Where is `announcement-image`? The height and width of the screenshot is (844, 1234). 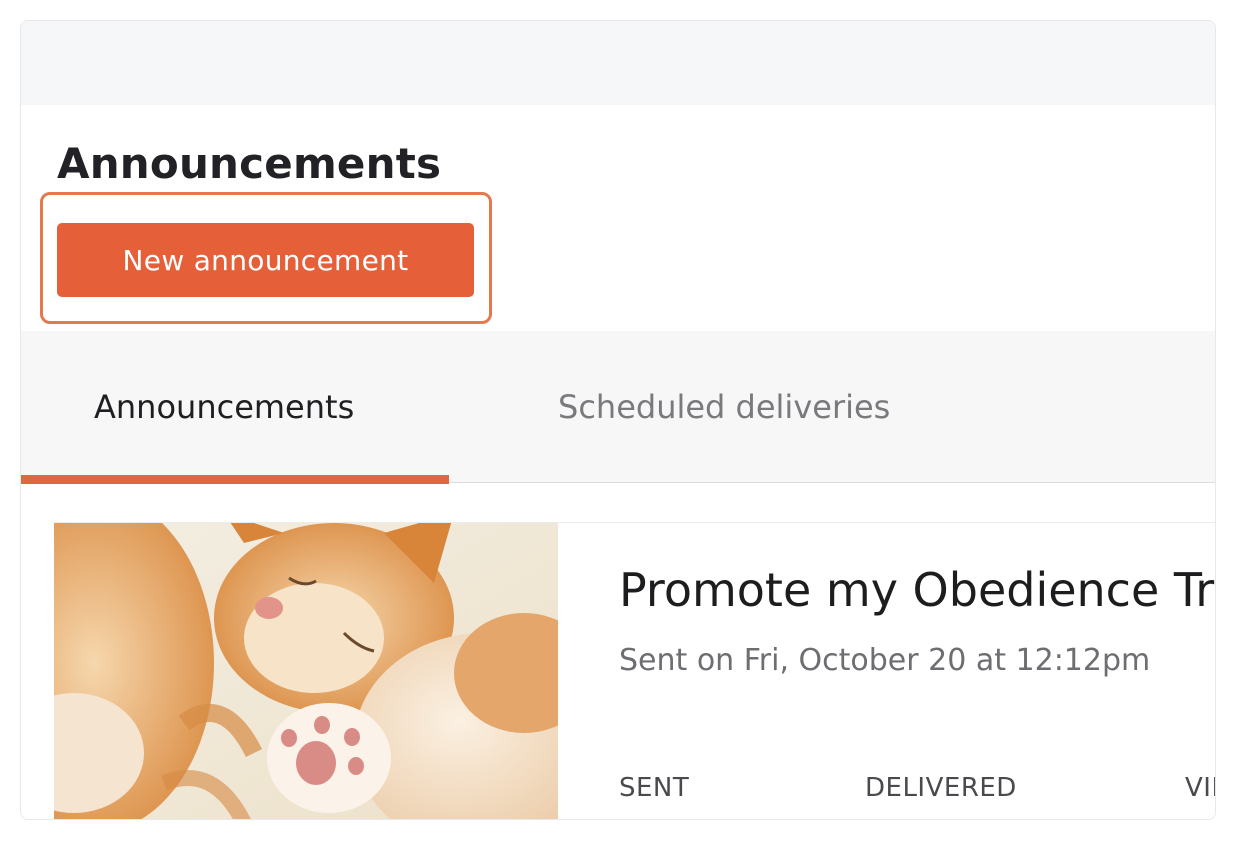 announcement-image is located at coordinates (306, 671).